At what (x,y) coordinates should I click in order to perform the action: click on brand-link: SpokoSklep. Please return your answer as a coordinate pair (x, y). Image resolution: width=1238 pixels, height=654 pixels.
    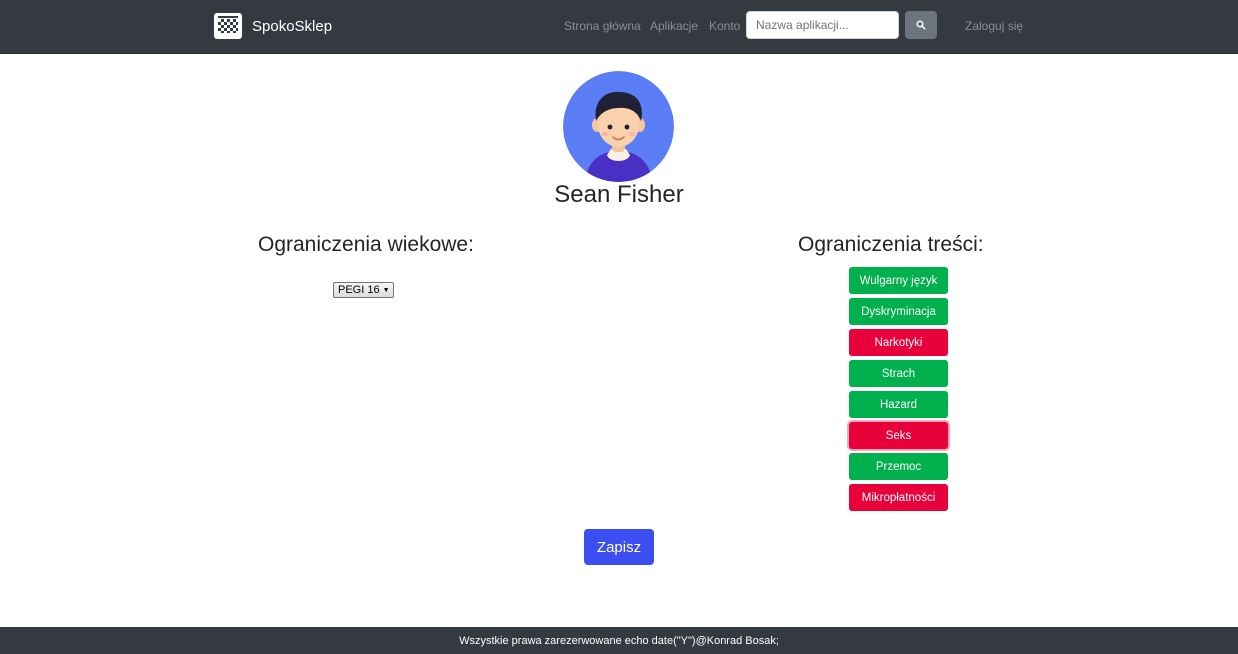
    Looking at the image, I should click on (273, 26).